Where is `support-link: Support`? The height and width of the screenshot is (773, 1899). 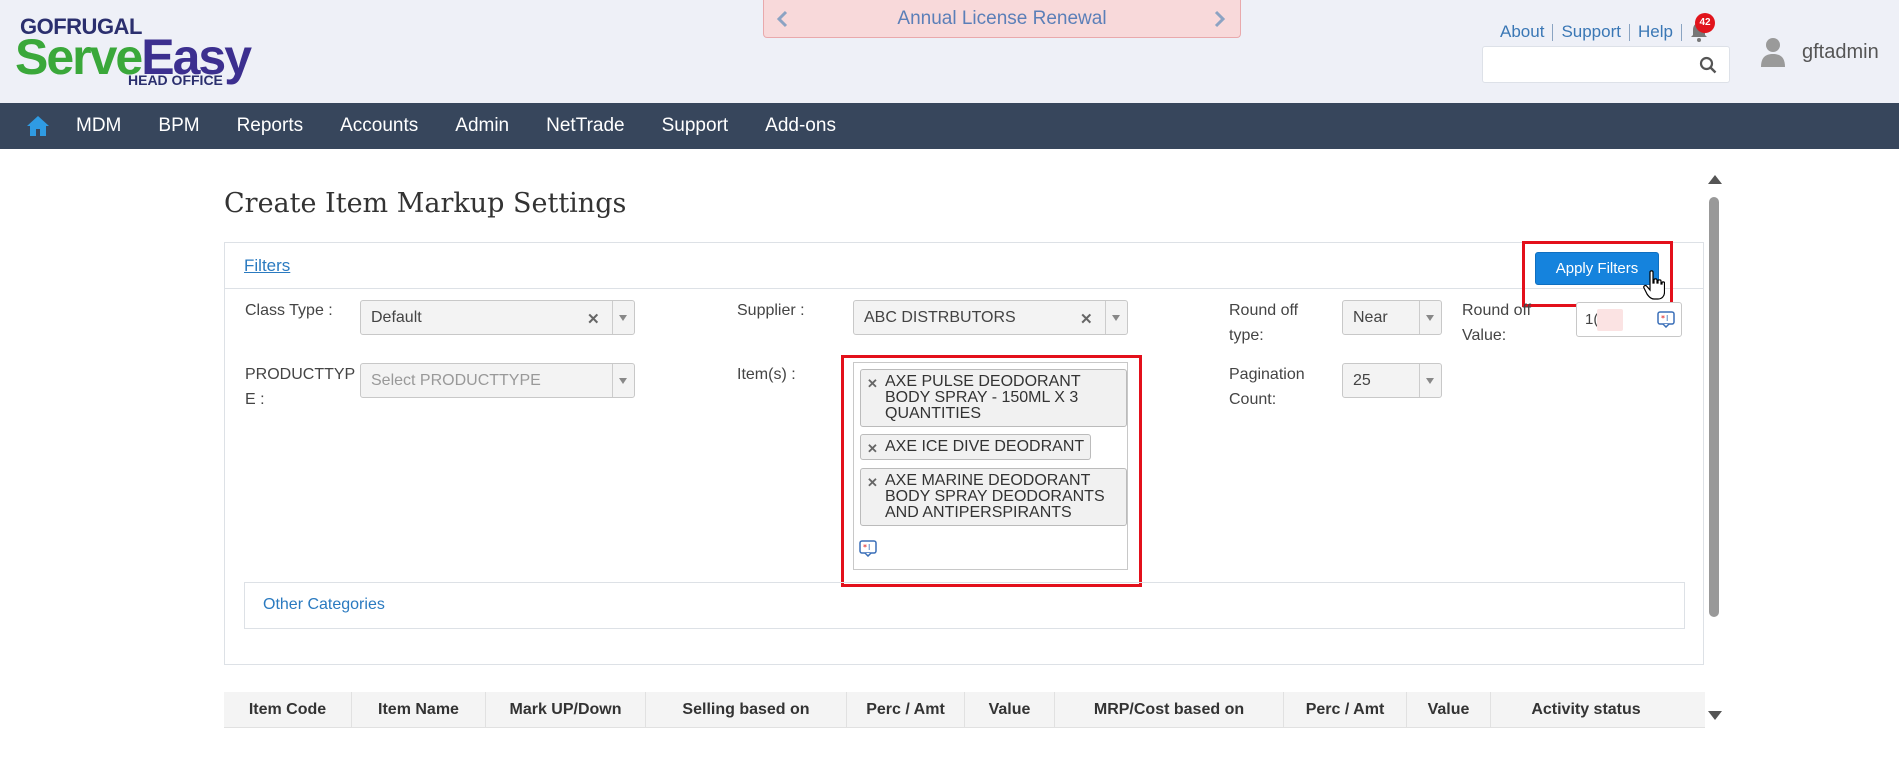 support-link: Support is located at coordinates (1591, 32).